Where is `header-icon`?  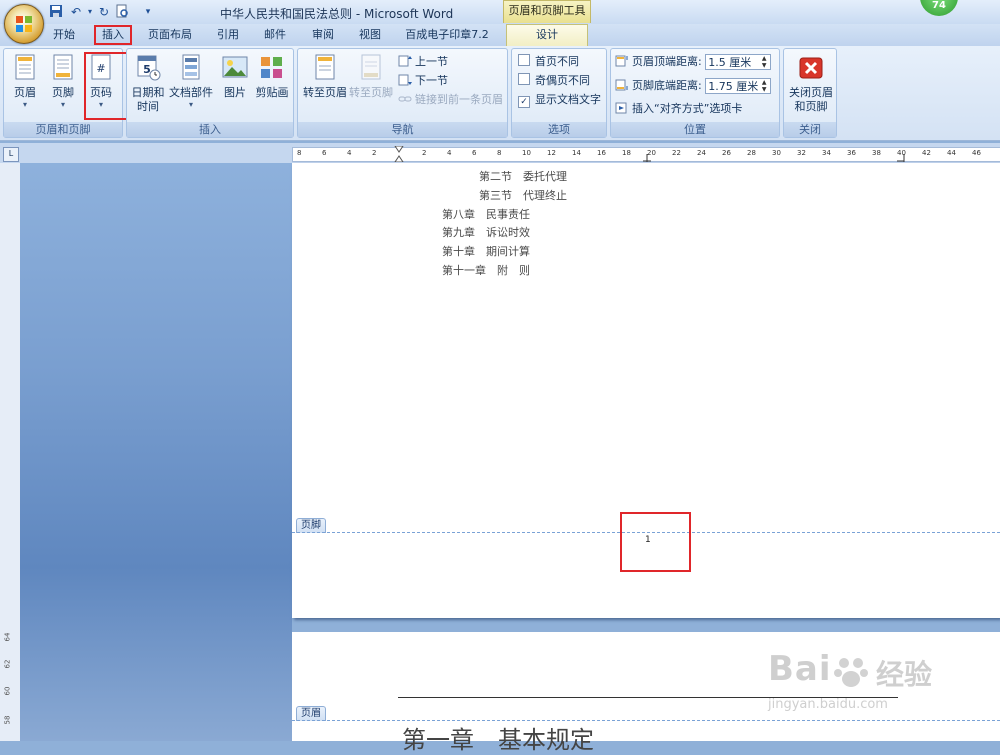 header-icon is located at coordinates (25, 67).